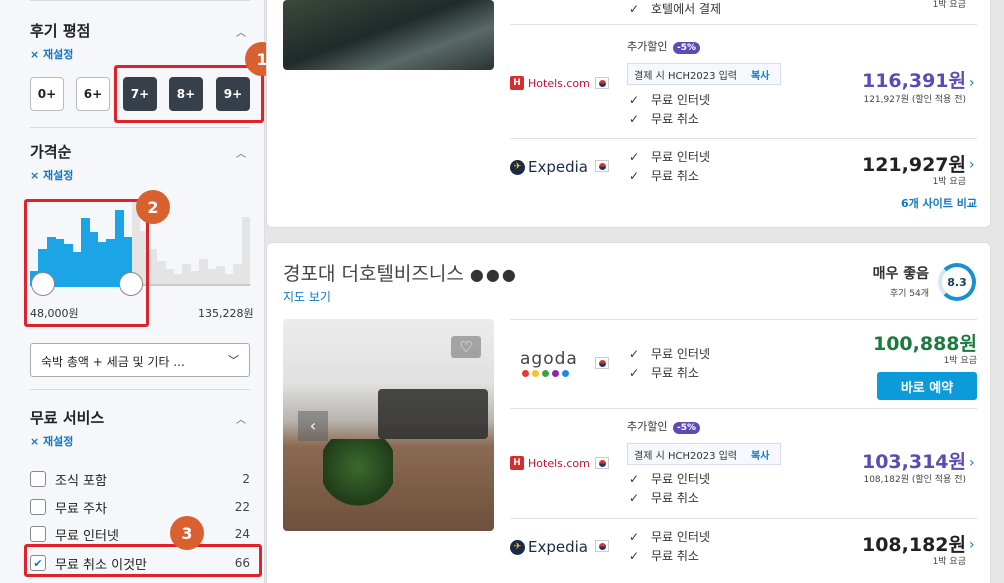 This screenshot has width=1004, height=583. I want to click on highlight-box-price, so click(86, 263).